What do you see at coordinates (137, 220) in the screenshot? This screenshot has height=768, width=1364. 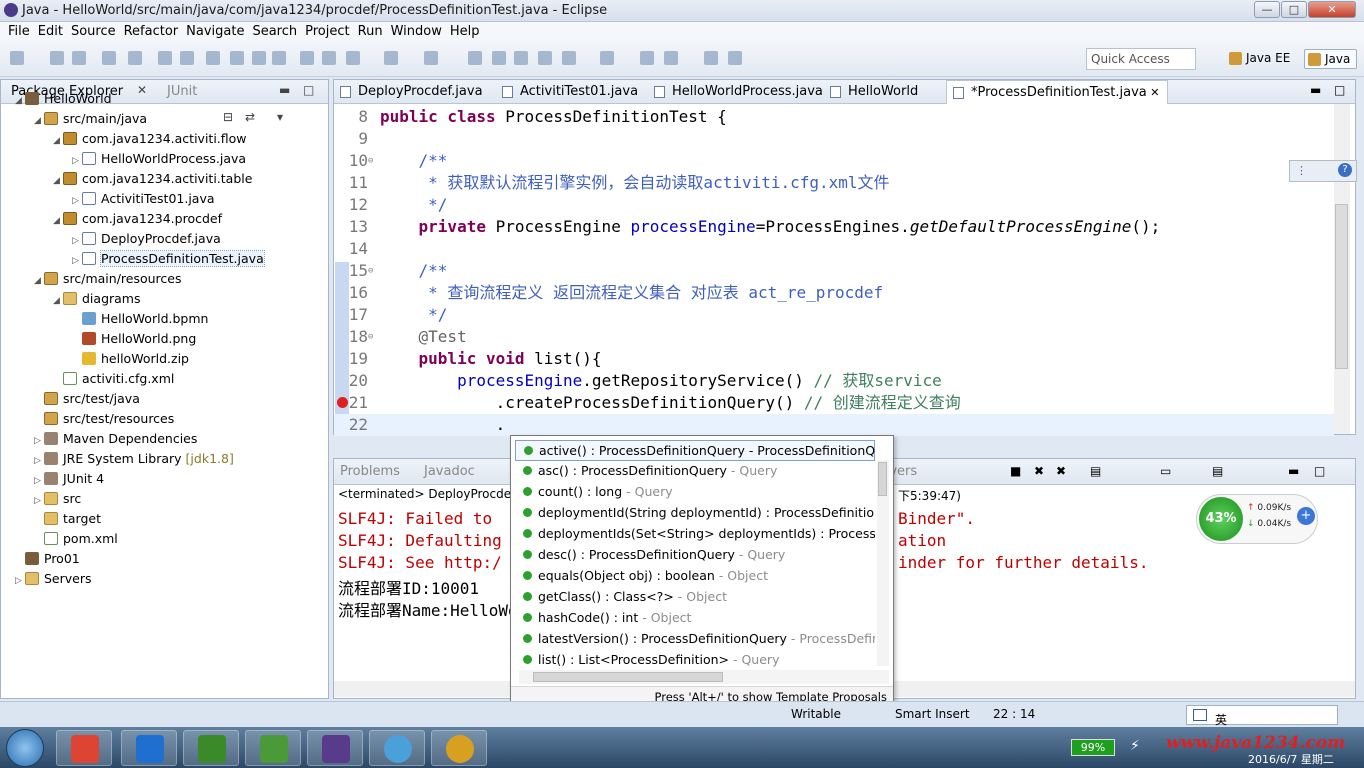 I see `tree-item: ◢ com.java1234.procdef` at bounding box center [137, 220].